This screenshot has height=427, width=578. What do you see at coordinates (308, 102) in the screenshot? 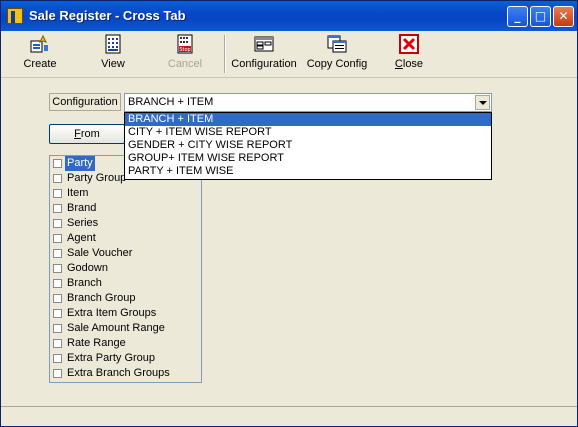
I see `configuration-dropdown: BRANCH + ITEM` at bounding box center [308, 102].